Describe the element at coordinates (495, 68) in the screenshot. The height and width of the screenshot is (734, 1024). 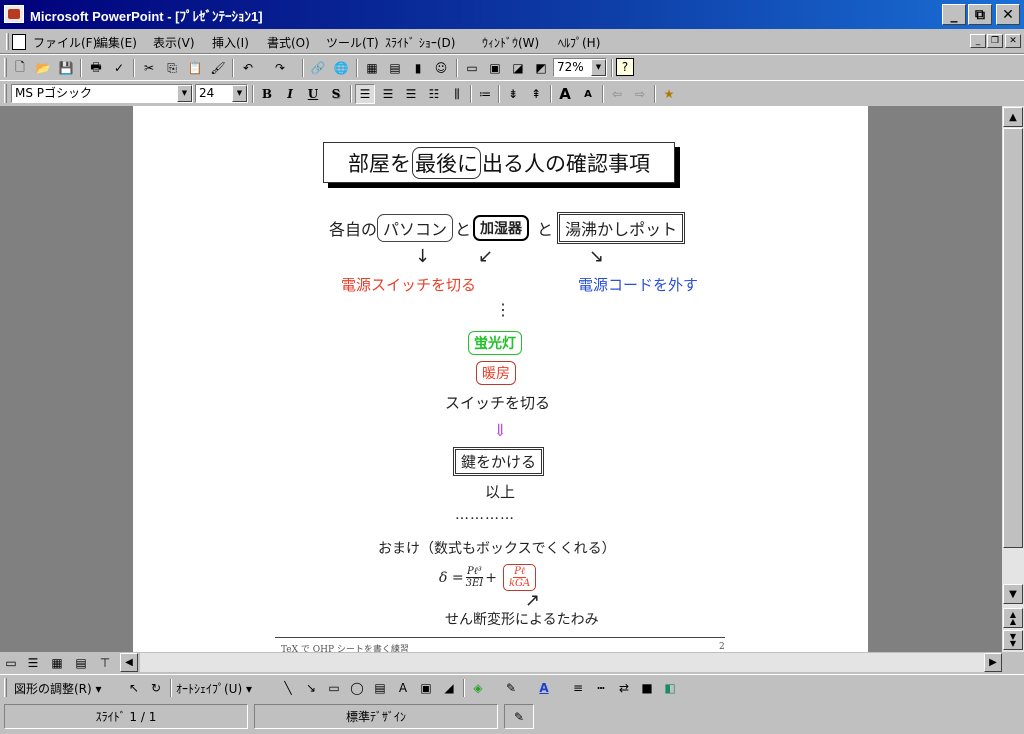
I see `slide-layout-icon: ▣` at that location.